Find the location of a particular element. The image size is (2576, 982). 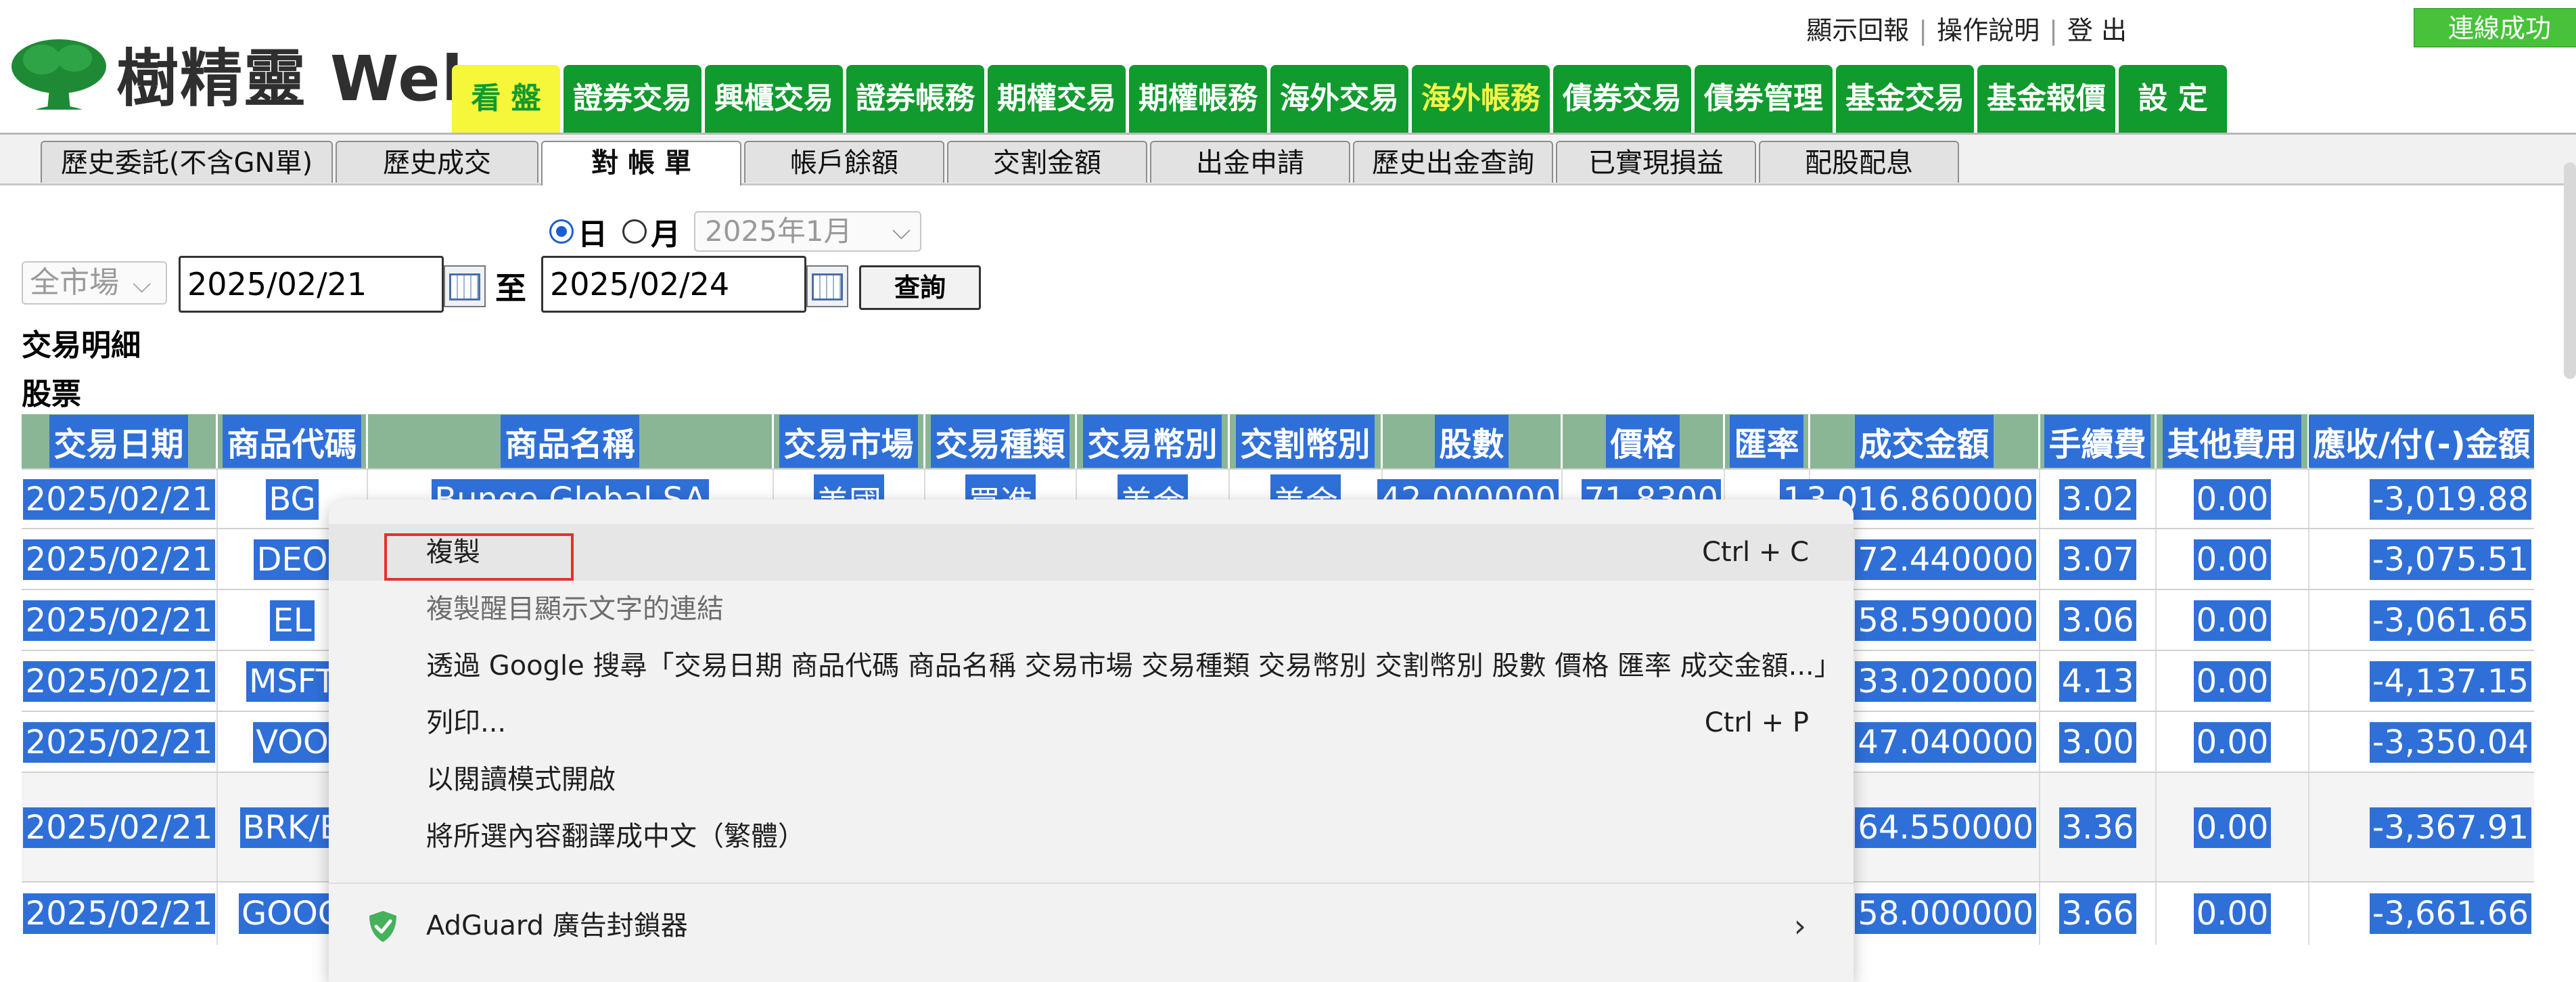

radio-month is located at coordinates (634, 231).